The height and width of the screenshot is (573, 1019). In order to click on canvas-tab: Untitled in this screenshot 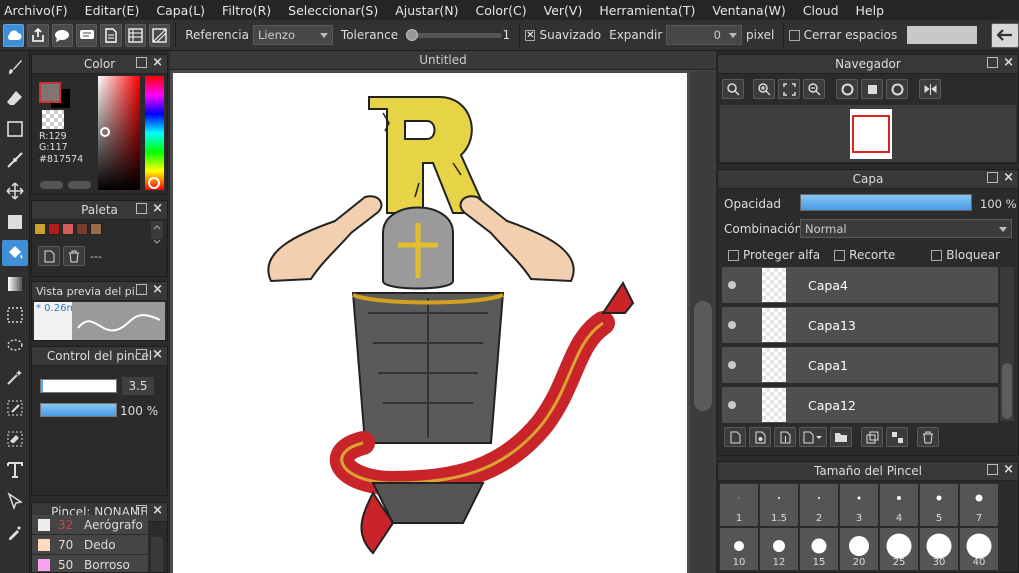, I will do `click(443, 60)`.